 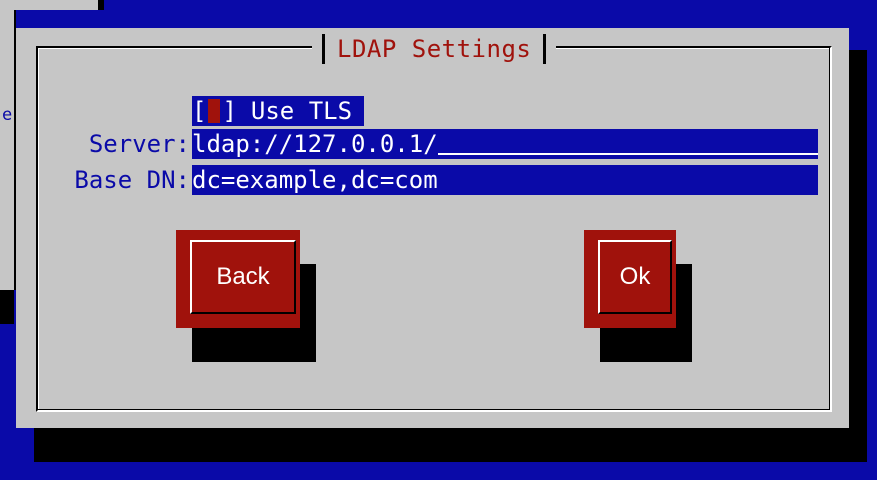 What do you see at coordinates (635, 277) in the screenshot?
I see `ok-button-label: Ok` at bounding box center [635, 277].